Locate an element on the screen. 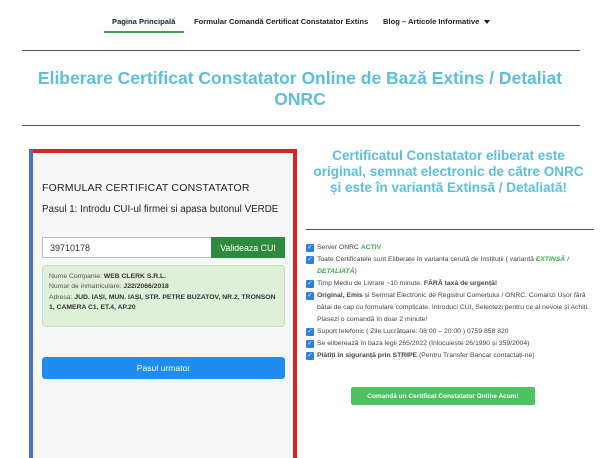 This screenshot has width=600, height=458. chevron-down-icon is located at coordinates (487, 22).